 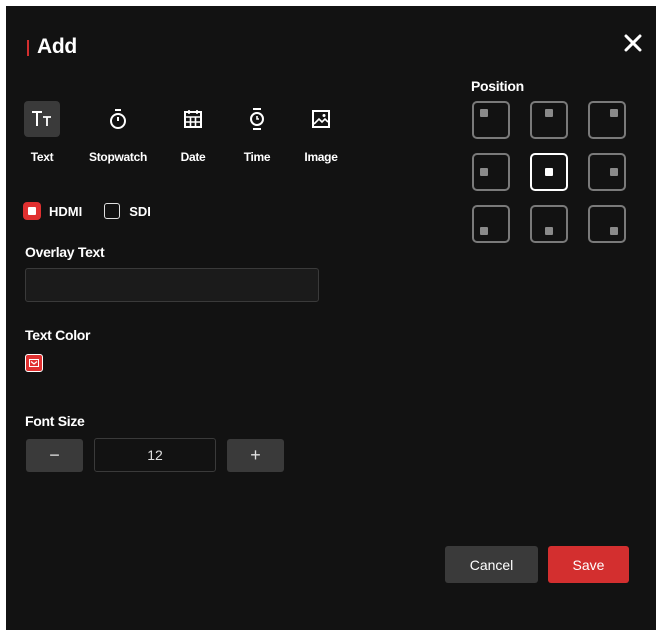 I want to click on overlay-text-label: Overlay Text, so click(x=65, y=252).